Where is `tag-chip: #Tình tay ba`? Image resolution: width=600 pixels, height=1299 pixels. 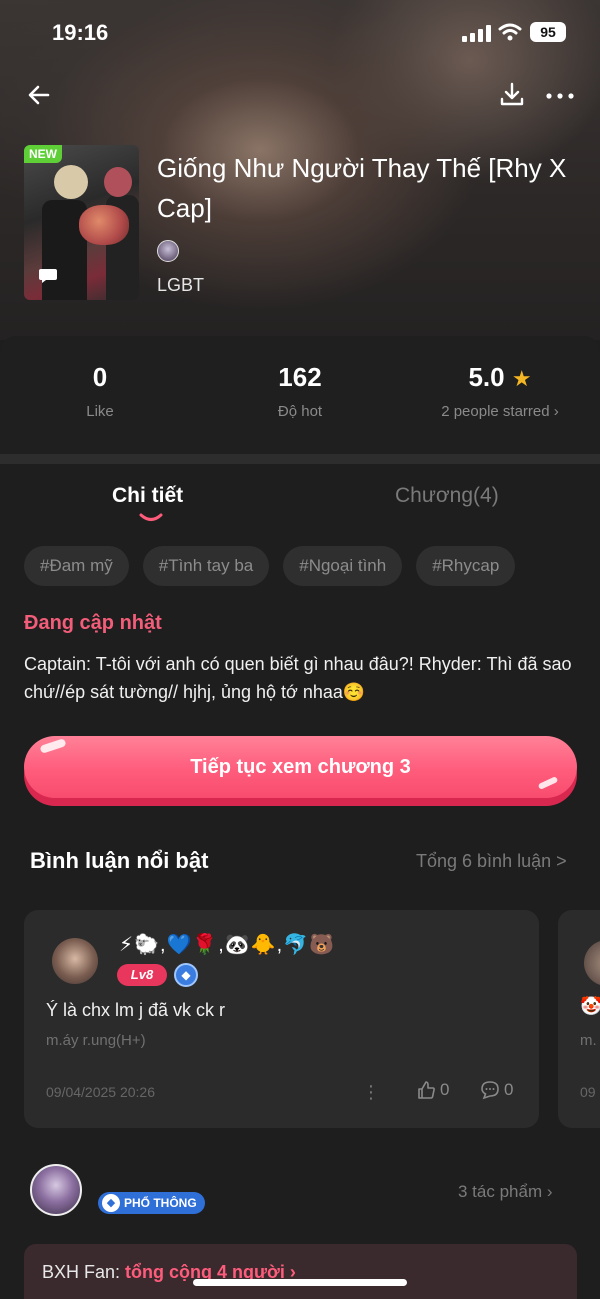 tag-chip: #Tình tay ba is located at coordinates (206, 566).